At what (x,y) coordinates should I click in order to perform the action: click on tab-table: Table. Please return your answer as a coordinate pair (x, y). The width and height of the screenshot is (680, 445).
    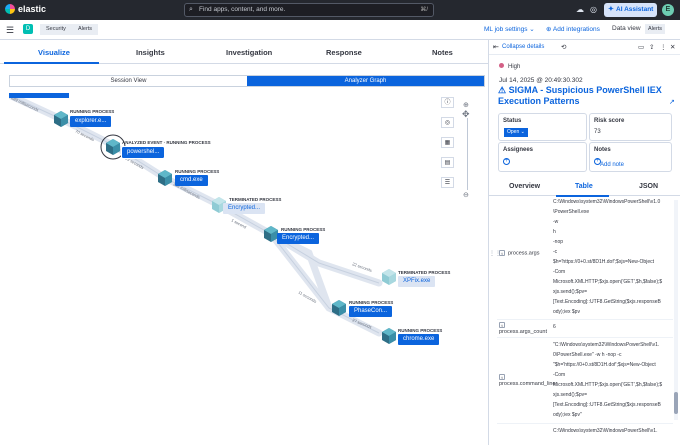
    Looking at the image, I should click on (584, 186).